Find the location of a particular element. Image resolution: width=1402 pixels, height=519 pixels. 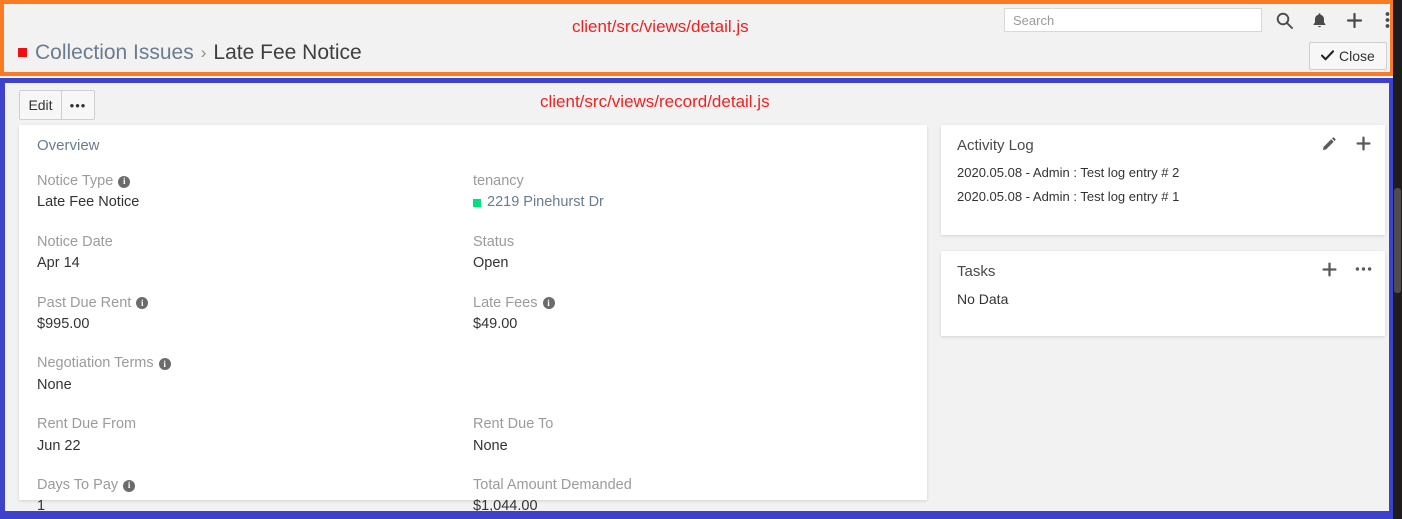

field-value: None is located at coordinates (54, 384).